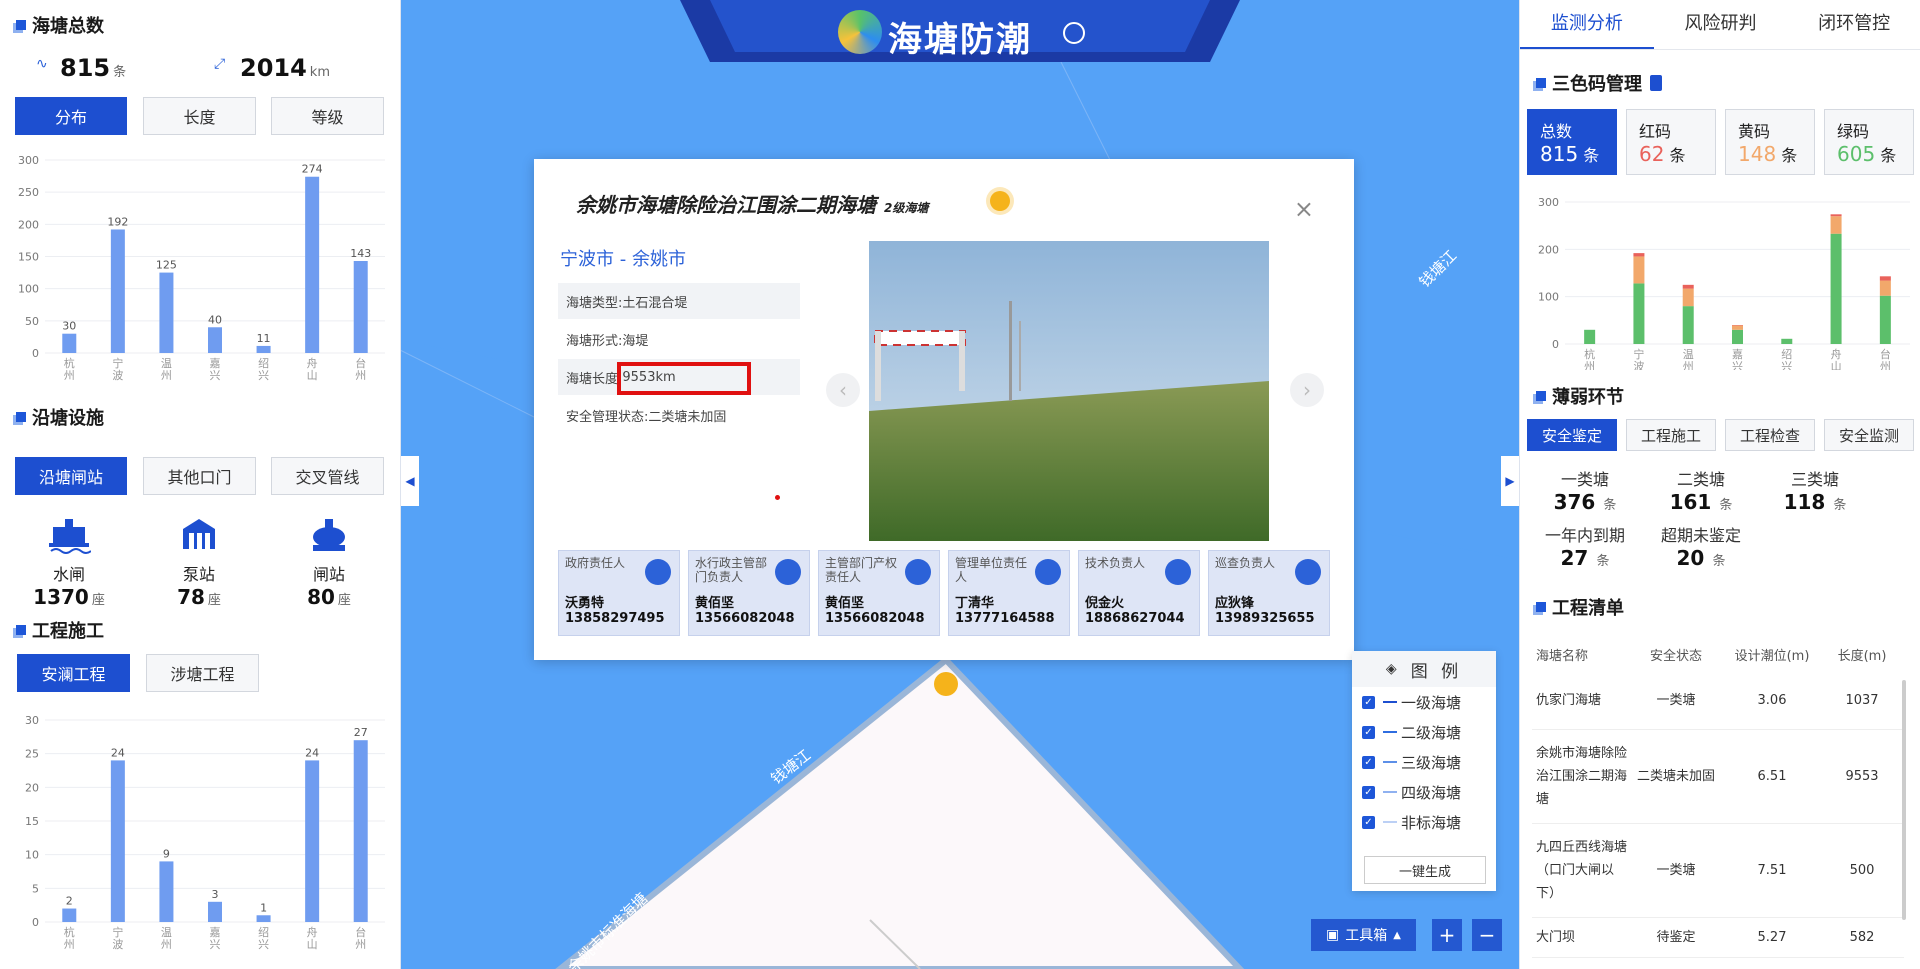  What do you see at coordinates (715, 603) in the screenshot?
I see `person-name: 黄佰坚` at bounding box center [715, 603].